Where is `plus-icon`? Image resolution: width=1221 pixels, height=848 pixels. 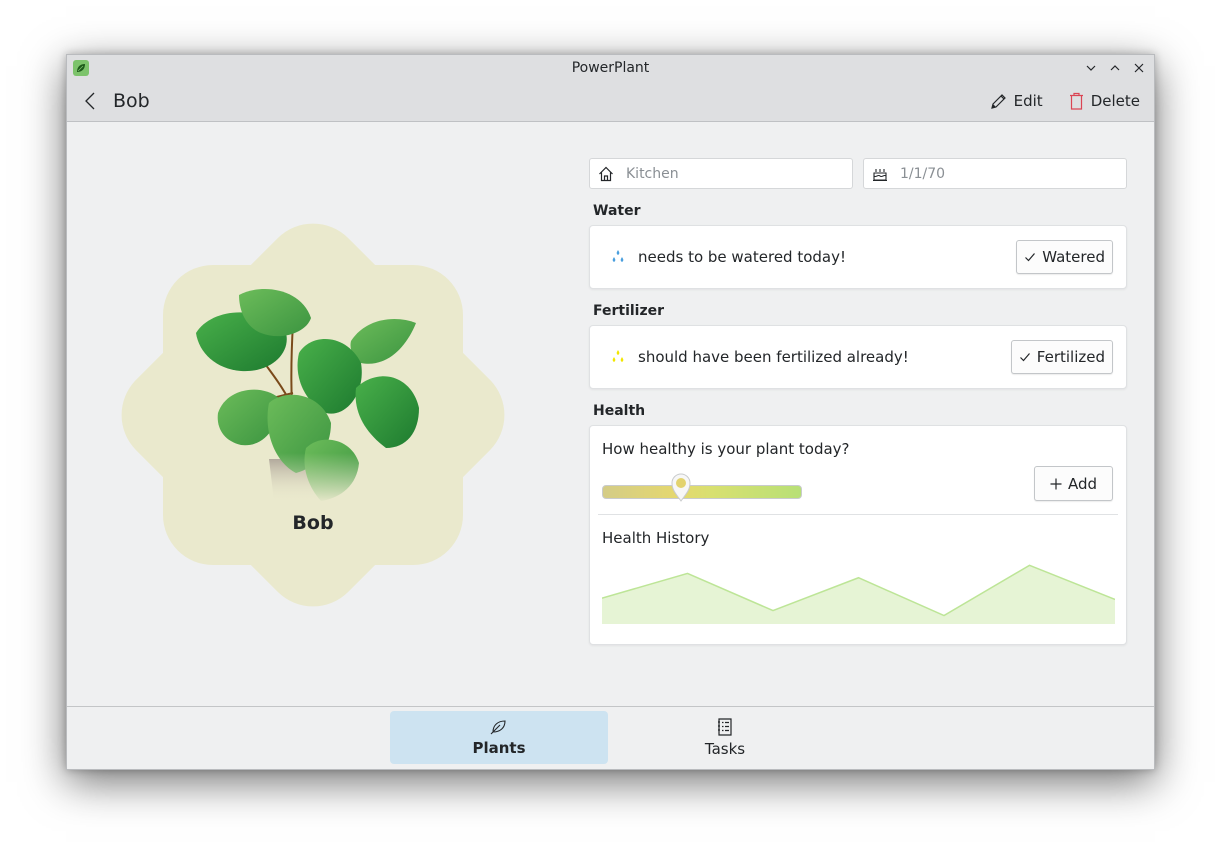
plus-icon is located at coordinates (1056, 483).